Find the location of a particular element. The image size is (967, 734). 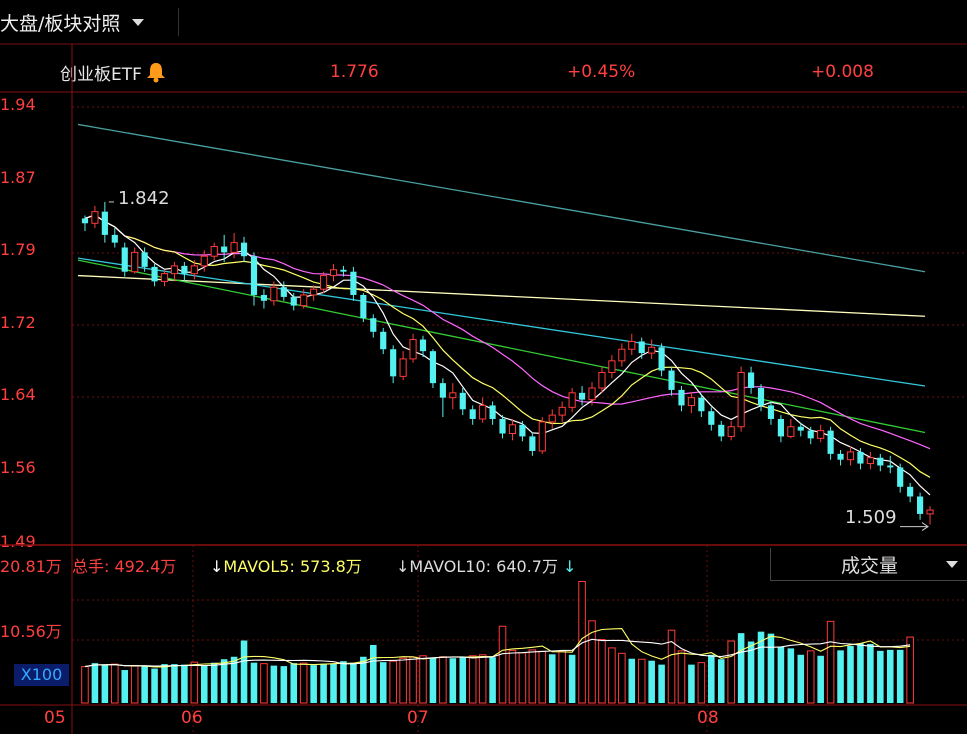

down-arrow-icon: ↓ is located at coordinates (567, 566).